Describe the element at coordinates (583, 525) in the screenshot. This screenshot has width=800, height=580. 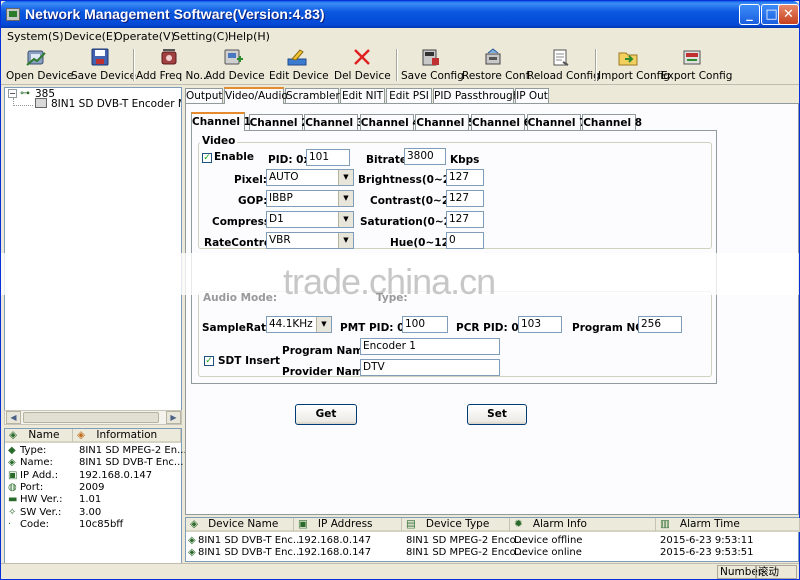
I see `log-header-alarm-info: ✹ Alarm Info` at that location.